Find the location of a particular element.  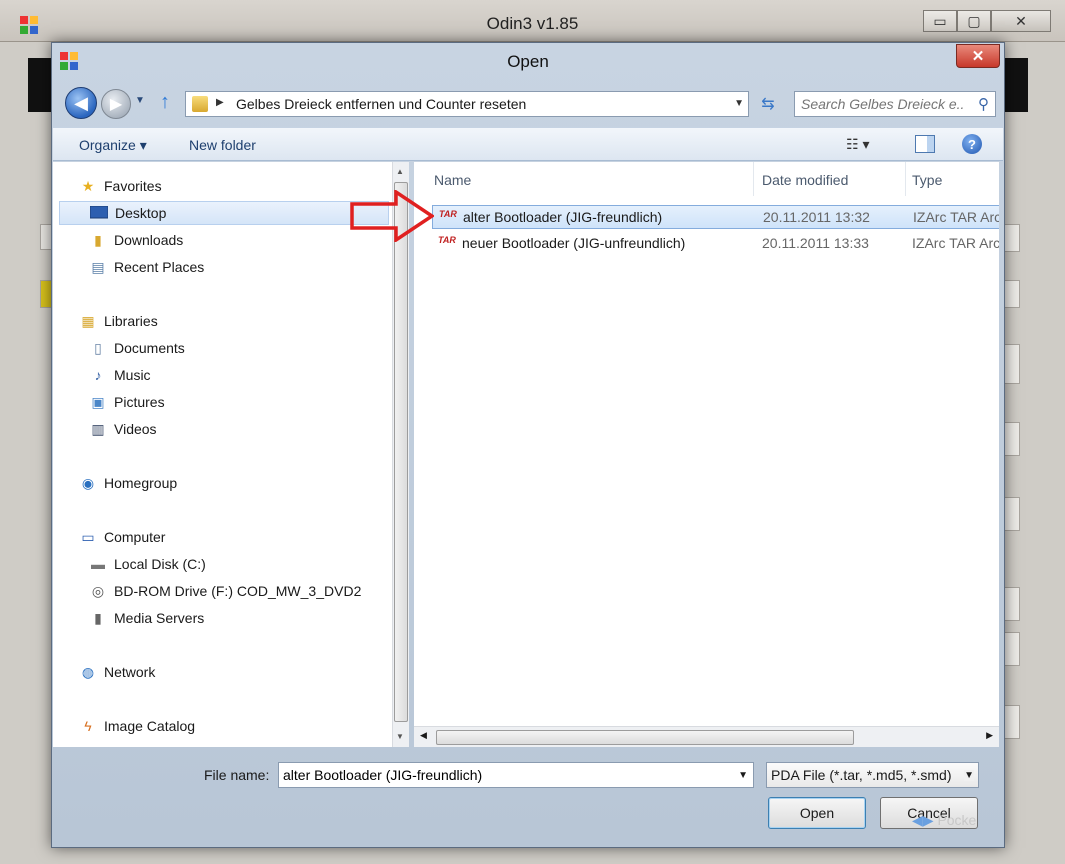

maximize-button: ▢ is located at coordinates (974, 21).